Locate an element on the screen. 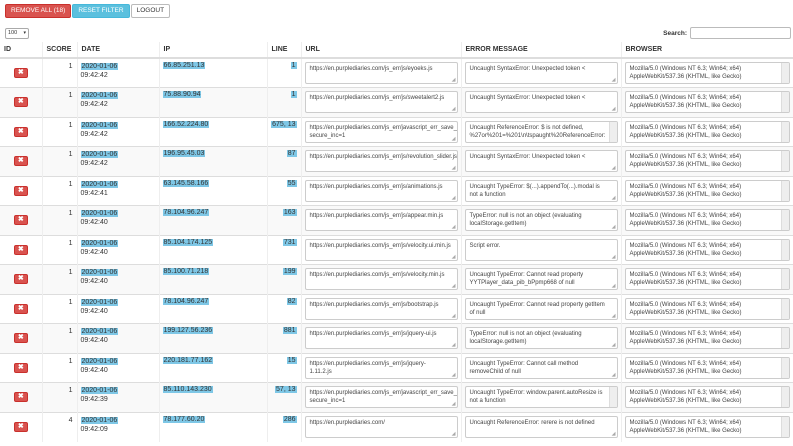 This screenshot has height=446, width=793. column-header-url: URL is located at coordinates (381, 50).